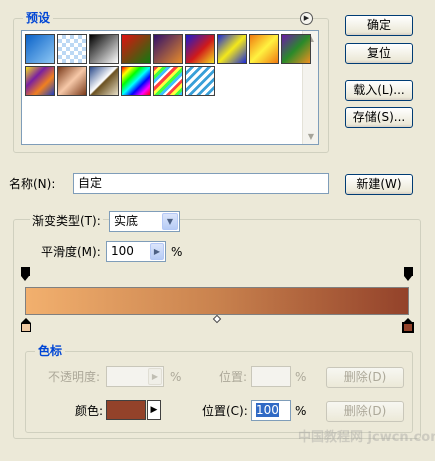  What do you see at coordinates (136, 251) in the screenshot?
I see `smoothness-input: 100 ▶` at bounding box center [136, 251].